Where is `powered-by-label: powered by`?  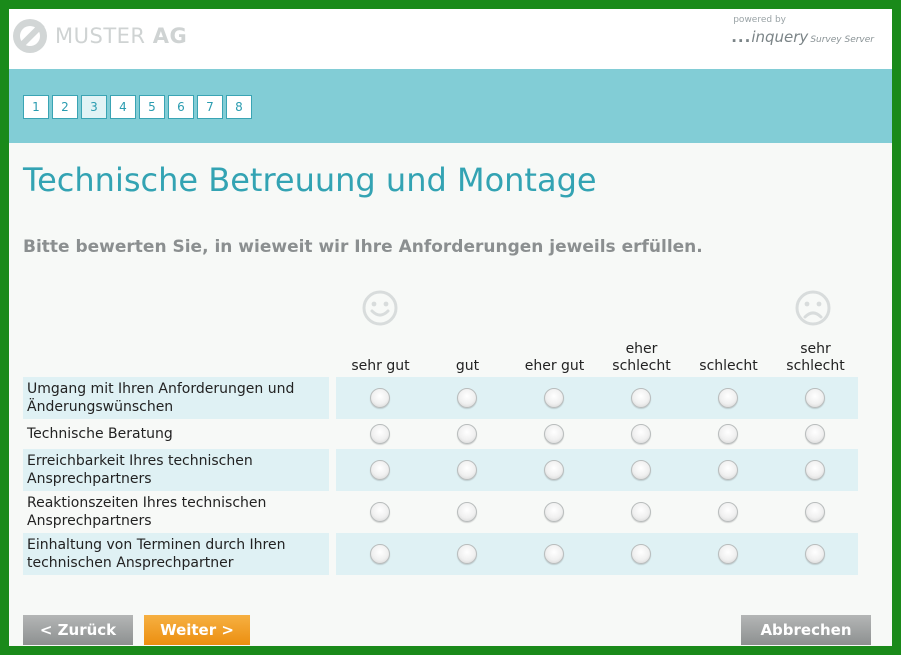 powered-by-label: powered by is located at coordinates (759, 20).